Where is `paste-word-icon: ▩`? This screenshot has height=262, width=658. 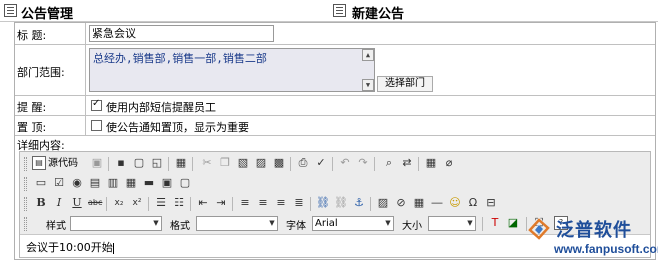
paste-word-icon: ▩ is located at coordinates (279, 163).